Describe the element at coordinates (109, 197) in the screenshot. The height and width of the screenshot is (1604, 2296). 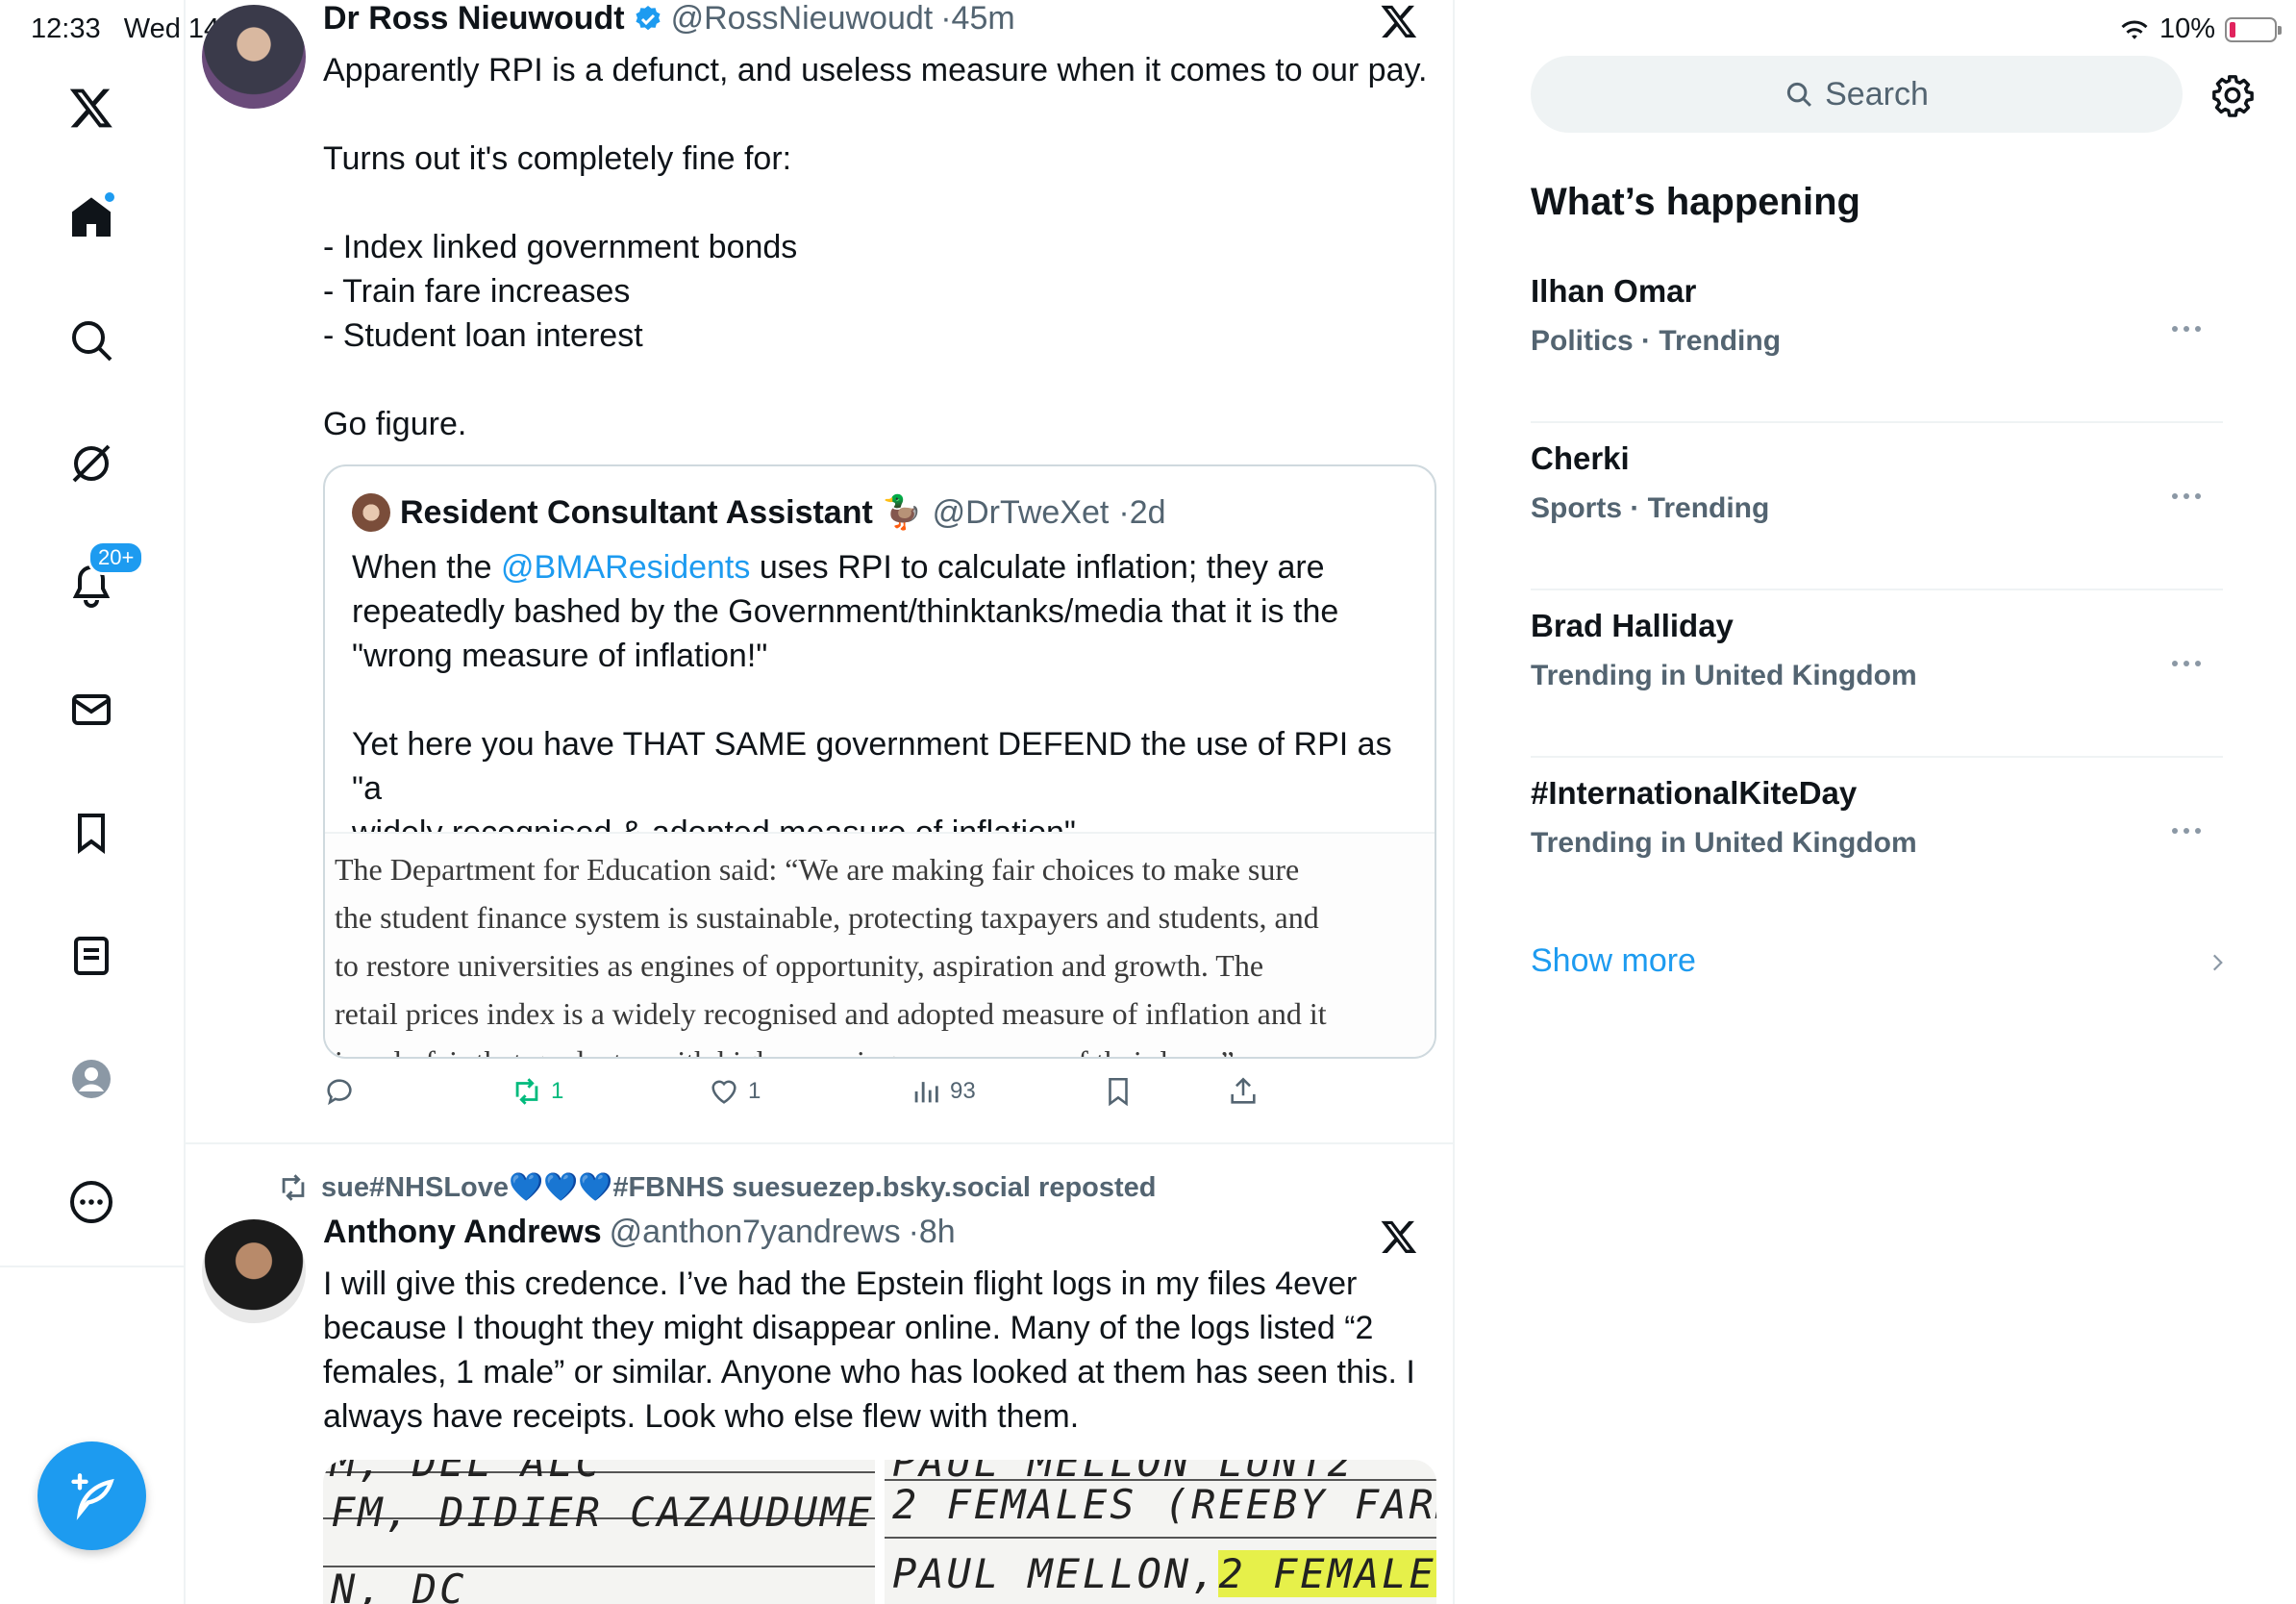
I see `unread-dot` at that location.